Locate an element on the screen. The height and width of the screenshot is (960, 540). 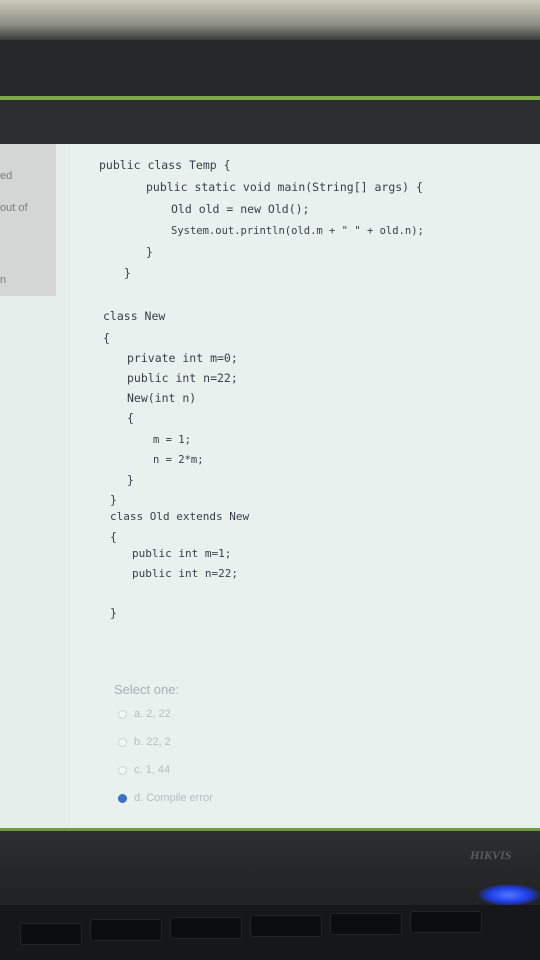
code-line: n = 2*m; is located at coordinates (178, 460).